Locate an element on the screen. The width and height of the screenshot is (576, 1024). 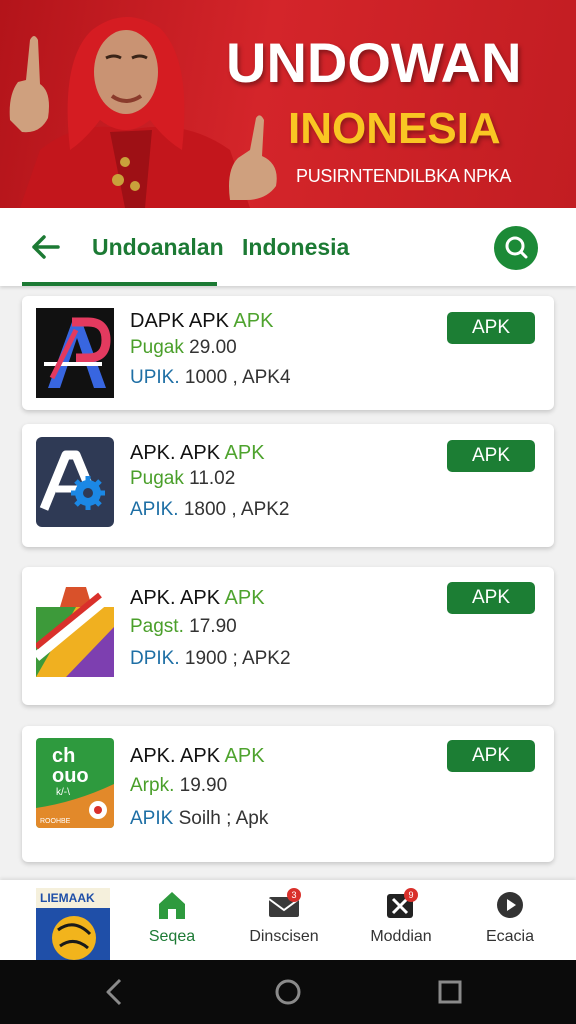
app-icon-gear is located at coordinates (75, 482).